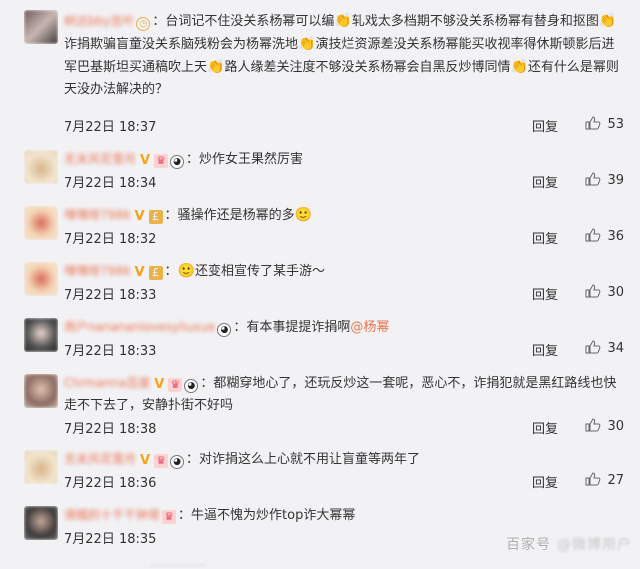  What do you see at coordinates (303, 215) in the screenshot?
I see `smile-emoji-icon: 🙂` at bounding box center [303, 215].